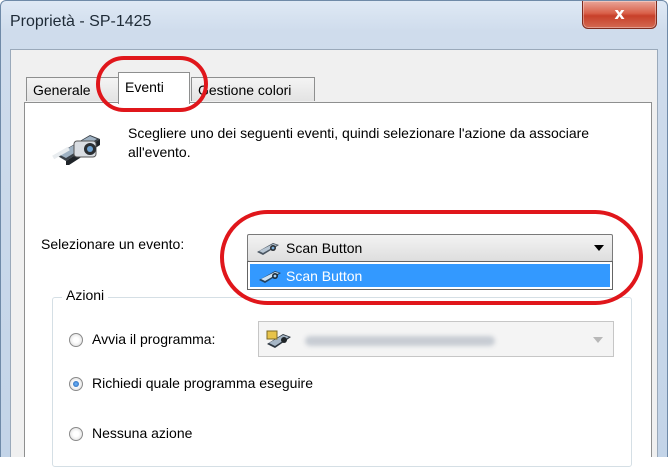 This screenshot has width=668, height=467. Describe the element at coordinates (85, 295) in the screenshot. I see `actions-group-label: Azioni` at that location.